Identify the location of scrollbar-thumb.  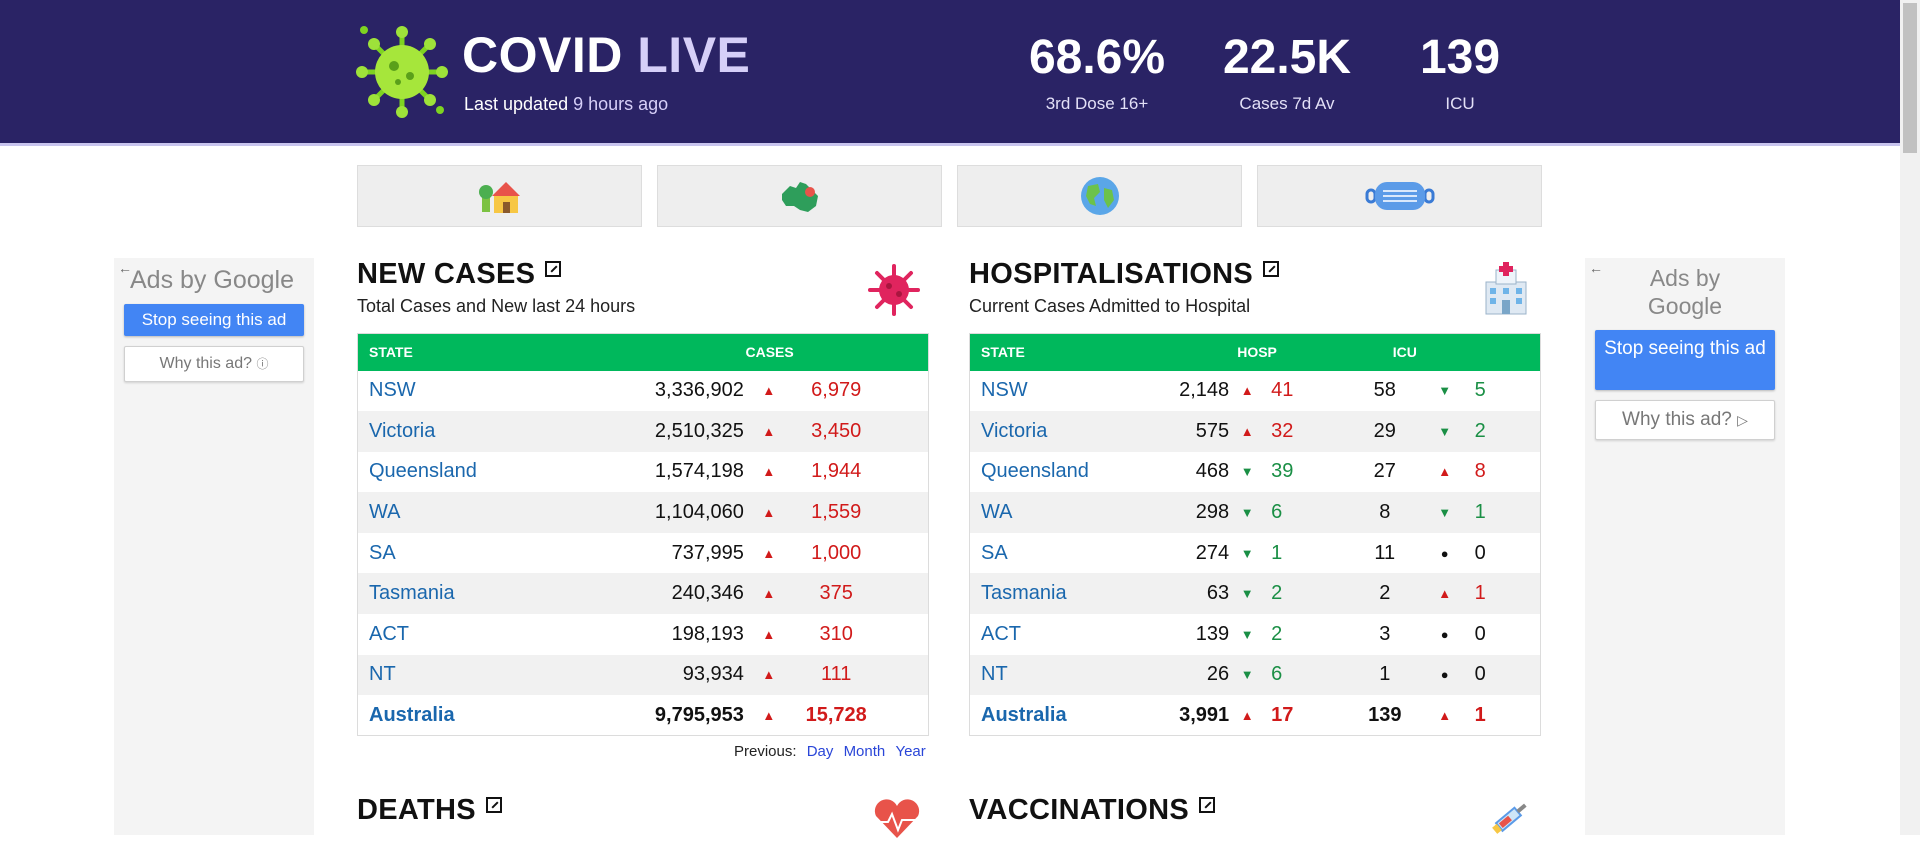
(1910, 78).